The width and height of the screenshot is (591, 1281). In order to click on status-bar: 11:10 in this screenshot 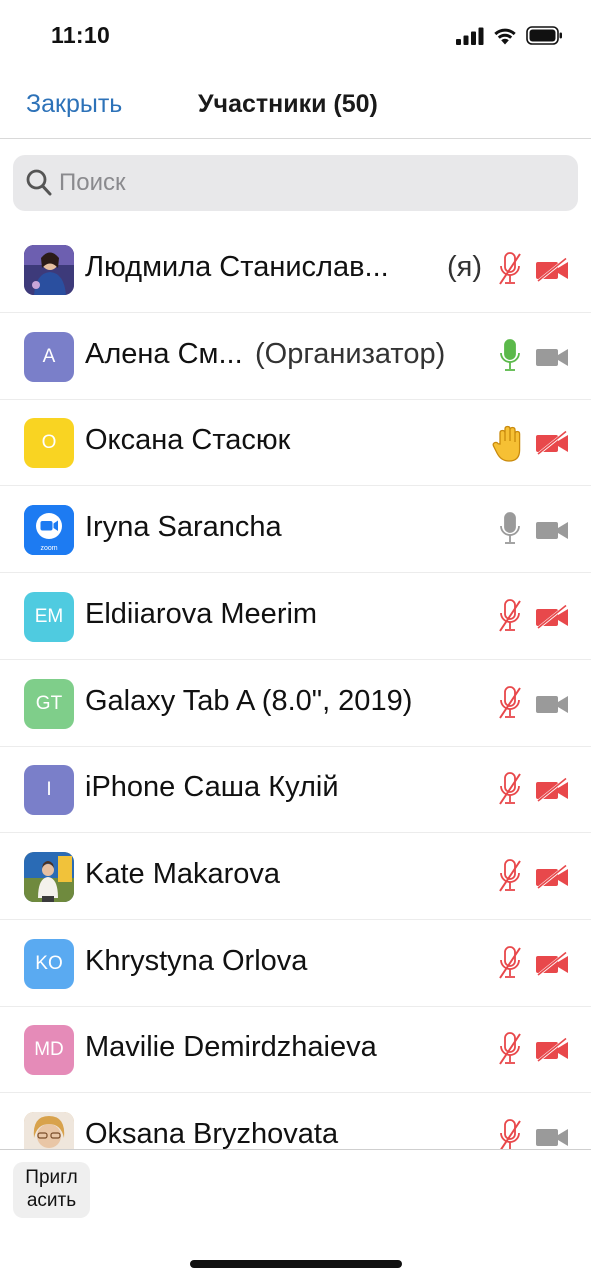, I will do `click(295, 38)`.